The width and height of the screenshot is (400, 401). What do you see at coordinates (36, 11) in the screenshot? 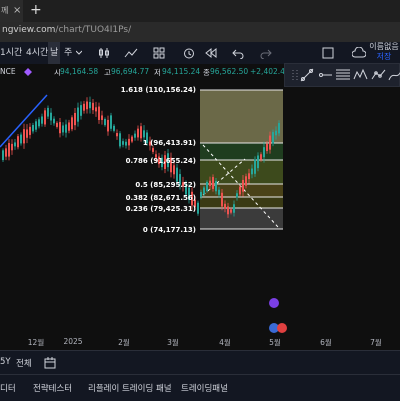
I see `new-tab-button: +` at bounding box center [36, 11].